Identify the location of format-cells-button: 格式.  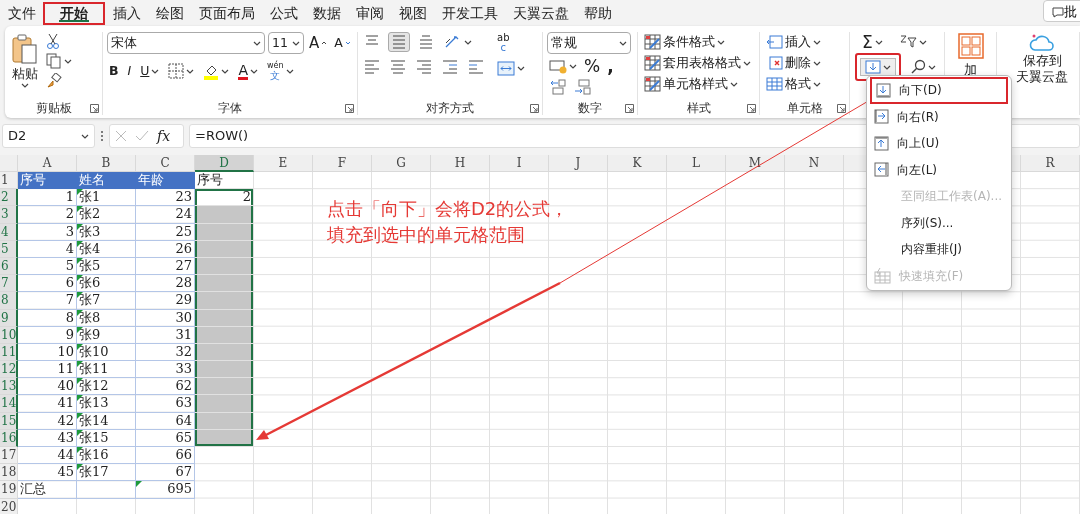
(804, 84).